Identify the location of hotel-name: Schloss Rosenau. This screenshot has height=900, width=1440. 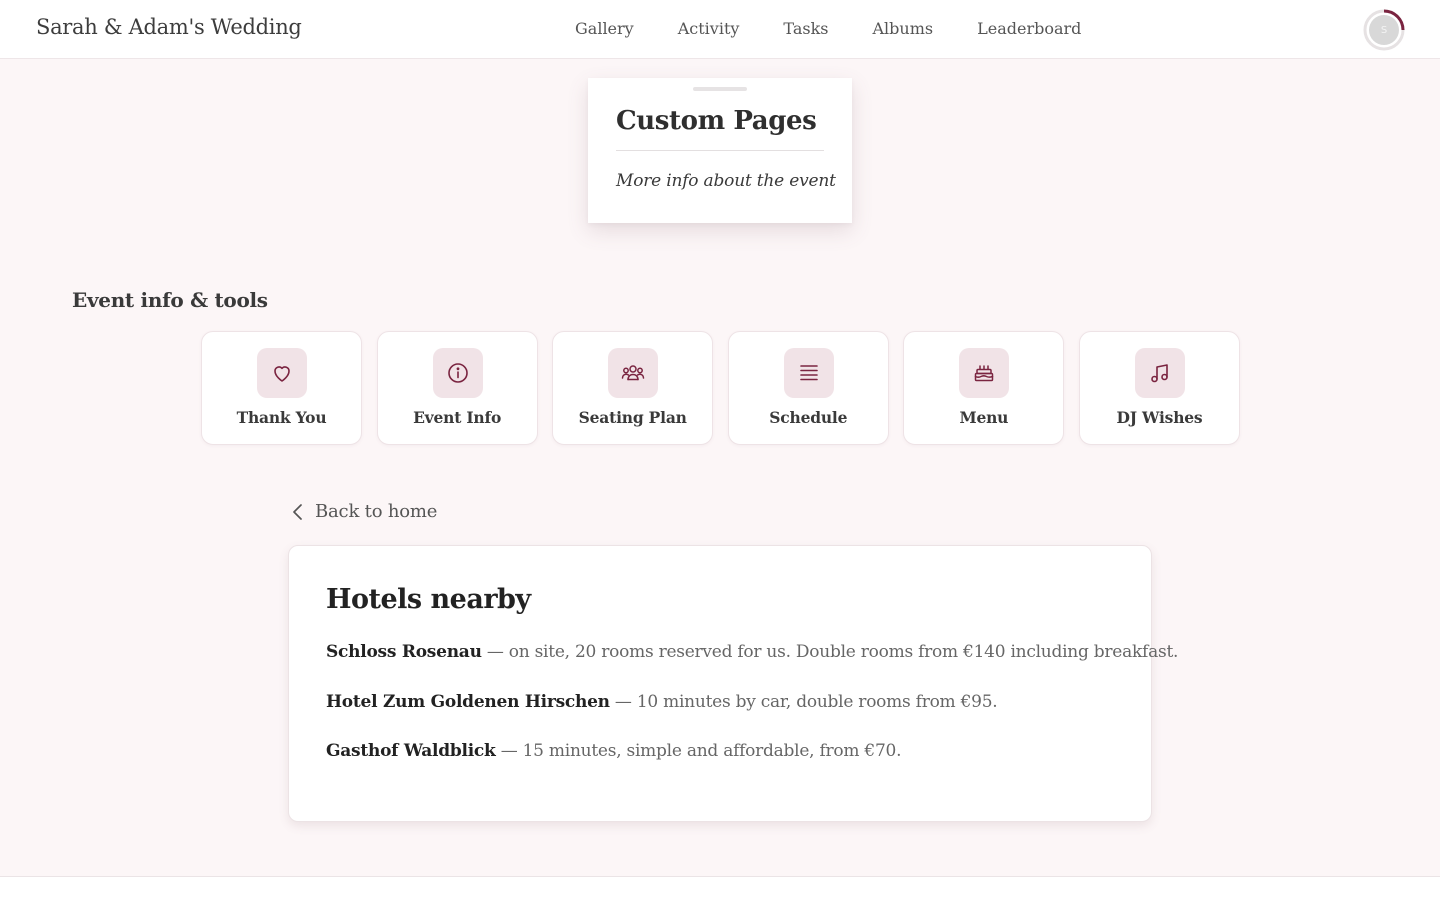
(404, 652).